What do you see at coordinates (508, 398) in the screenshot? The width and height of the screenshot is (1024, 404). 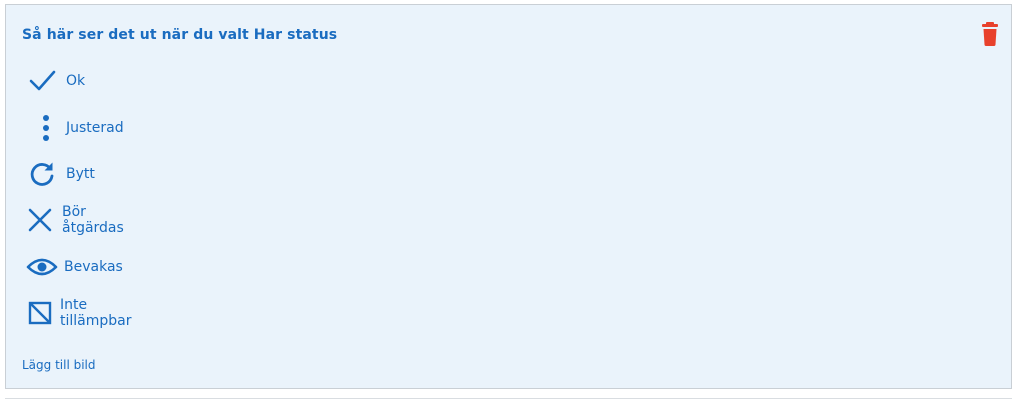 I see `divider` at bounding box center [508, 398].